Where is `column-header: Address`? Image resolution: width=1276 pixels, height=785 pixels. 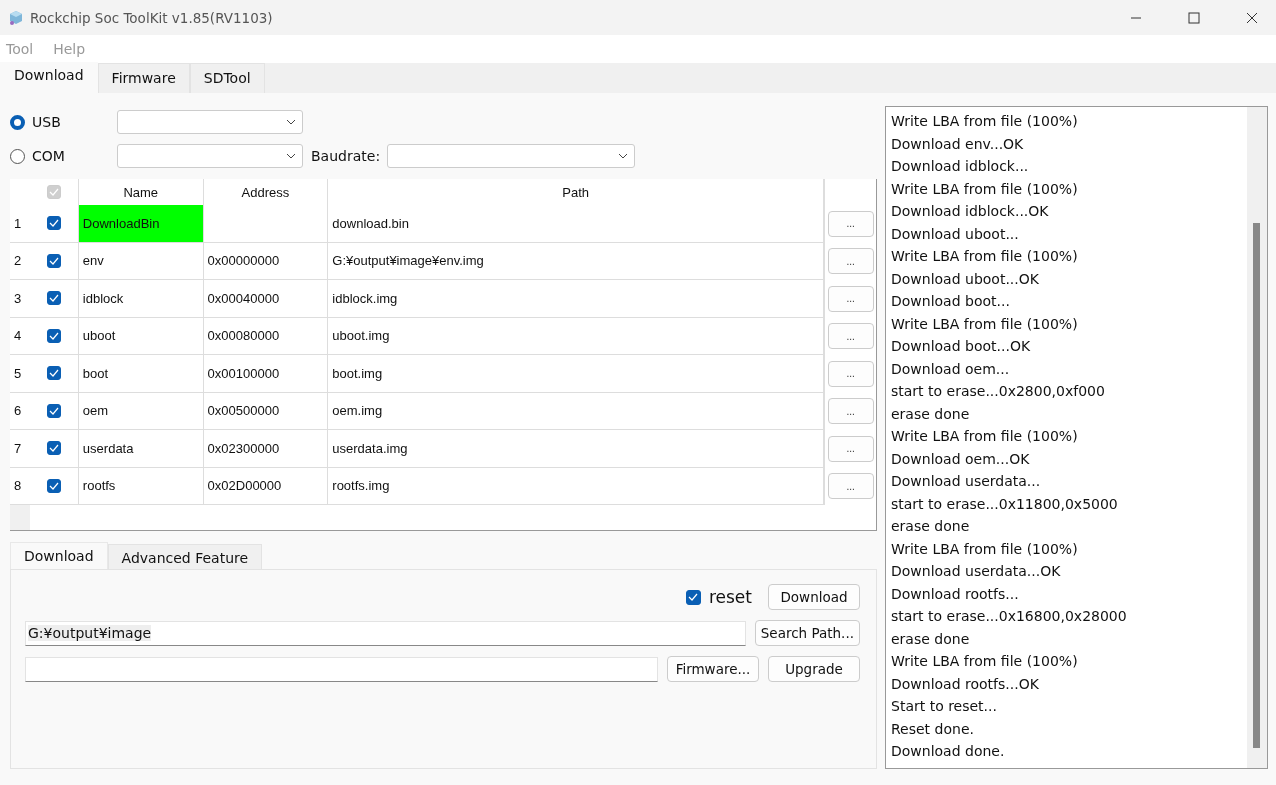 column-header: Address is located at coordinates (266, 192).